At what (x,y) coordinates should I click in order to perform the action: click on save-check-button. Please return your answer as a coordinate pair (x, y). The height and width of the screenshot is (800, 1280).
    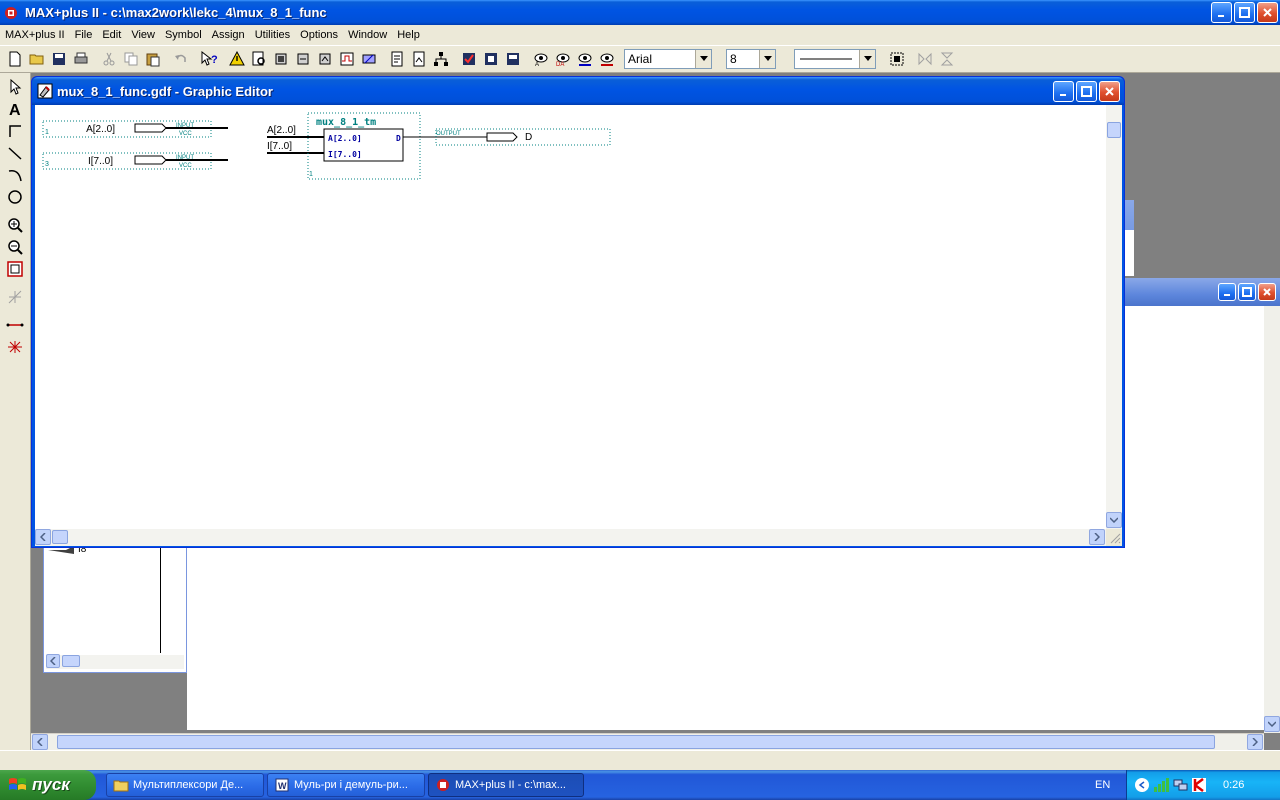
    Looking at the image, I should click on (468, 59).